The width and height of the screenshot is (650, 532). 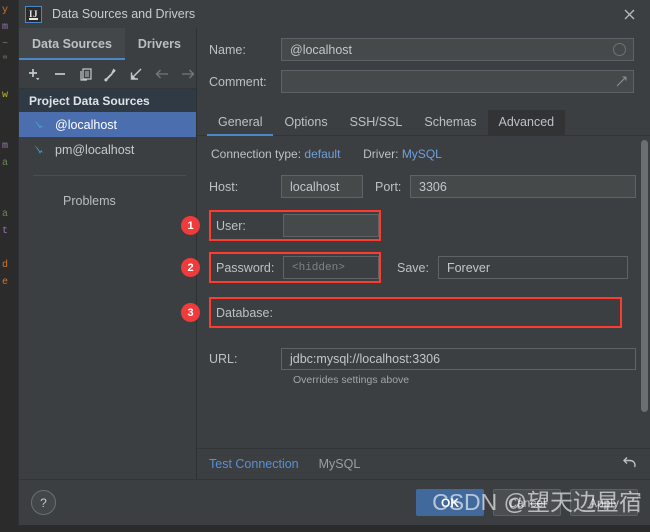 What do you see at coordinates (190, 312) in the screenshot?
I see `annotation-badge-3: 3` at bounding box center [190, 312].